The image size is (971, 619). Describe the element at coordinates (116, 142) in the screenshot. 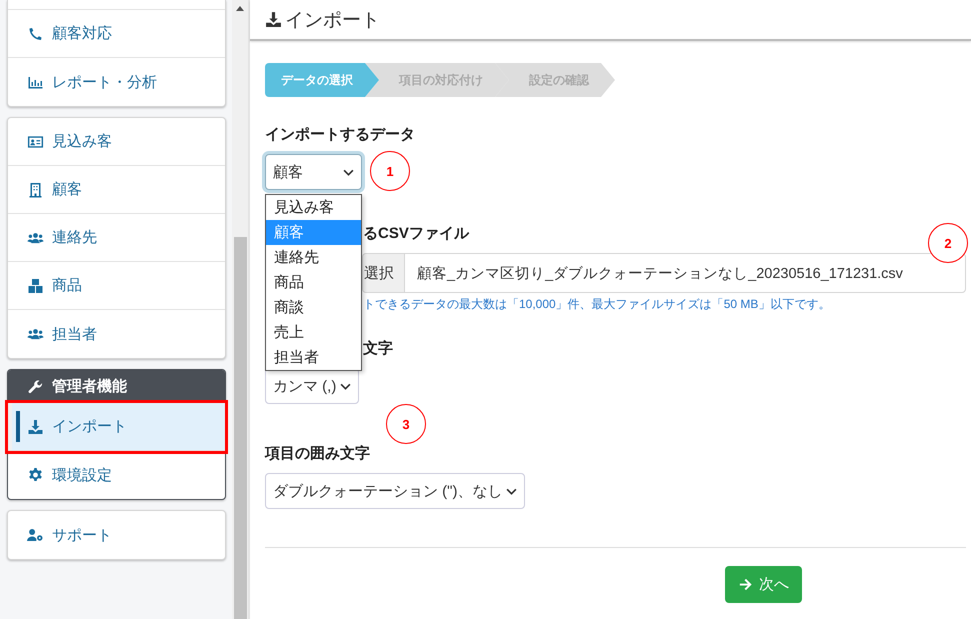

I see `nav-item: 見込み客` at that location.